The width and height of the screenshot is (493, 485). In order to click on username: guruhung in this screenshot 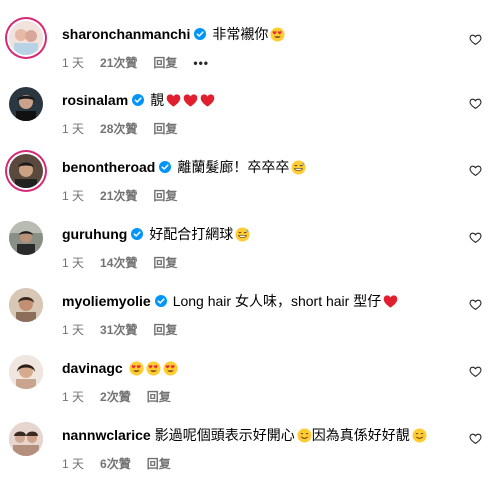, I will do `click(94, 234)`.